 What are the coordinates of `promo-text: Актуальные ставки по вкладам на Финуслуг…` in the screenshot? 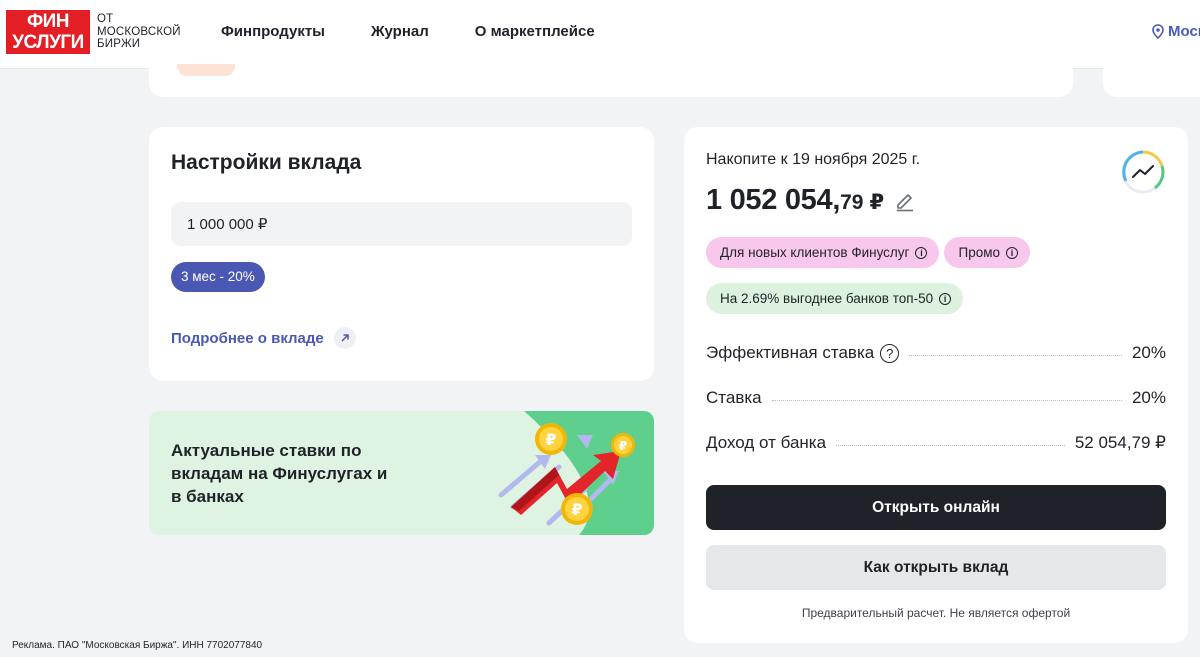 It's located at (279, 473).